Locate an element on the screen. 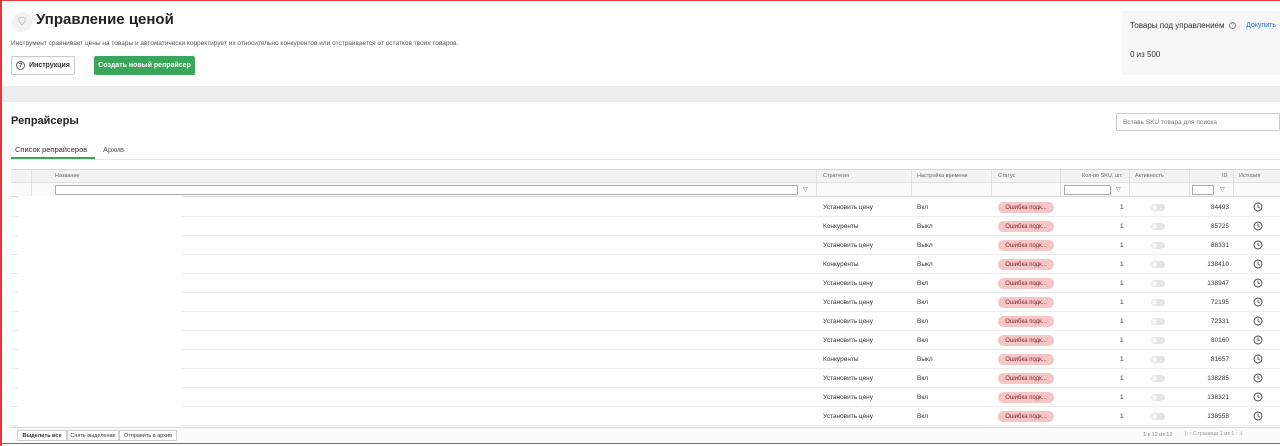 The width and height of the screenshot is (1280, 446). column-header-history: История is located at coordinates (1249, 176).